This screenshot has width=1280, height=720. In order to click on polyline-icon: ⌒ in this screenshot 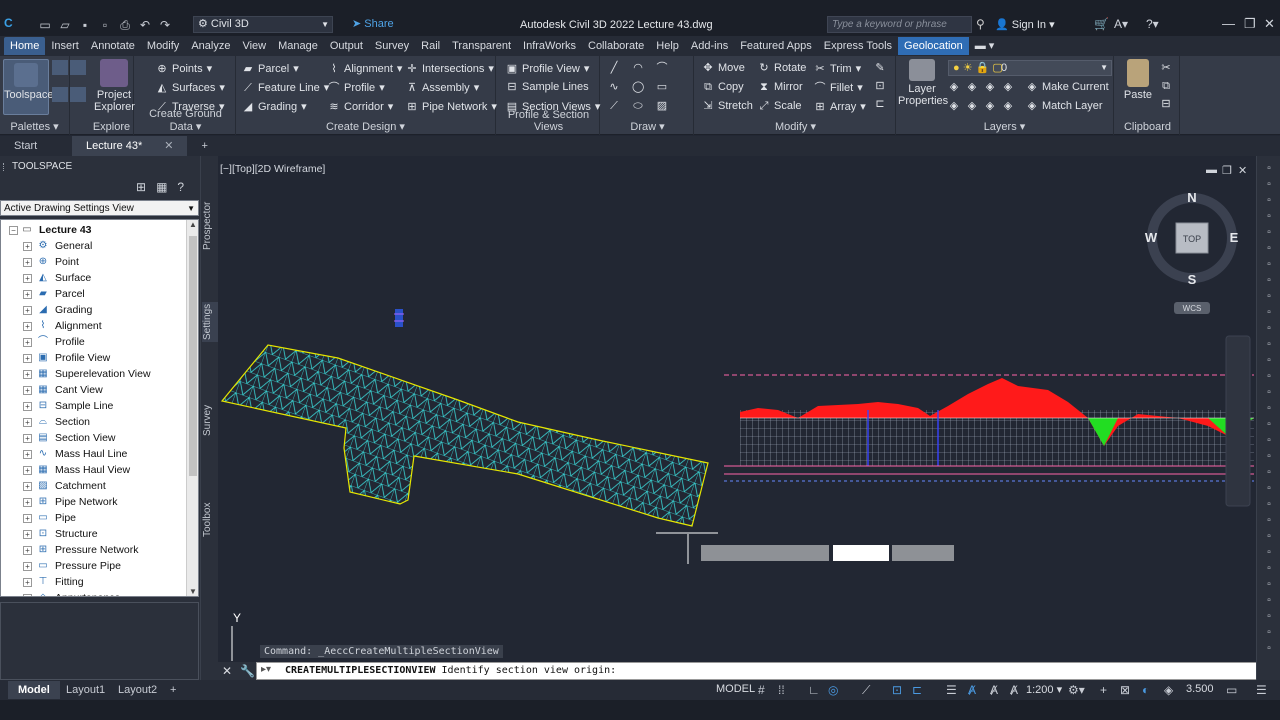, I will do `click(662, 68)`.